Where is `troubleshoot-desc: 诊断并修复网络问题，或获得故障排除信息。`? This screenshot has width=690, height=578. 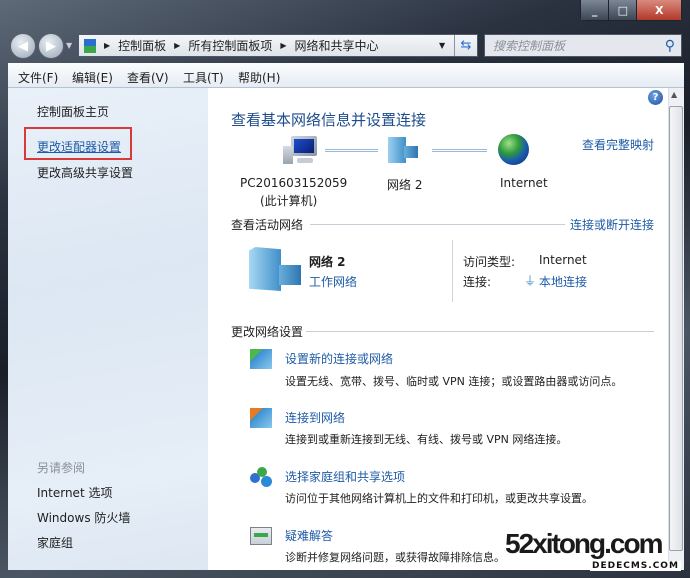 troubleshoot-desc: 诊断并修复网络问题，或获得故障排除信息。 is located at coordinates (395, 557).